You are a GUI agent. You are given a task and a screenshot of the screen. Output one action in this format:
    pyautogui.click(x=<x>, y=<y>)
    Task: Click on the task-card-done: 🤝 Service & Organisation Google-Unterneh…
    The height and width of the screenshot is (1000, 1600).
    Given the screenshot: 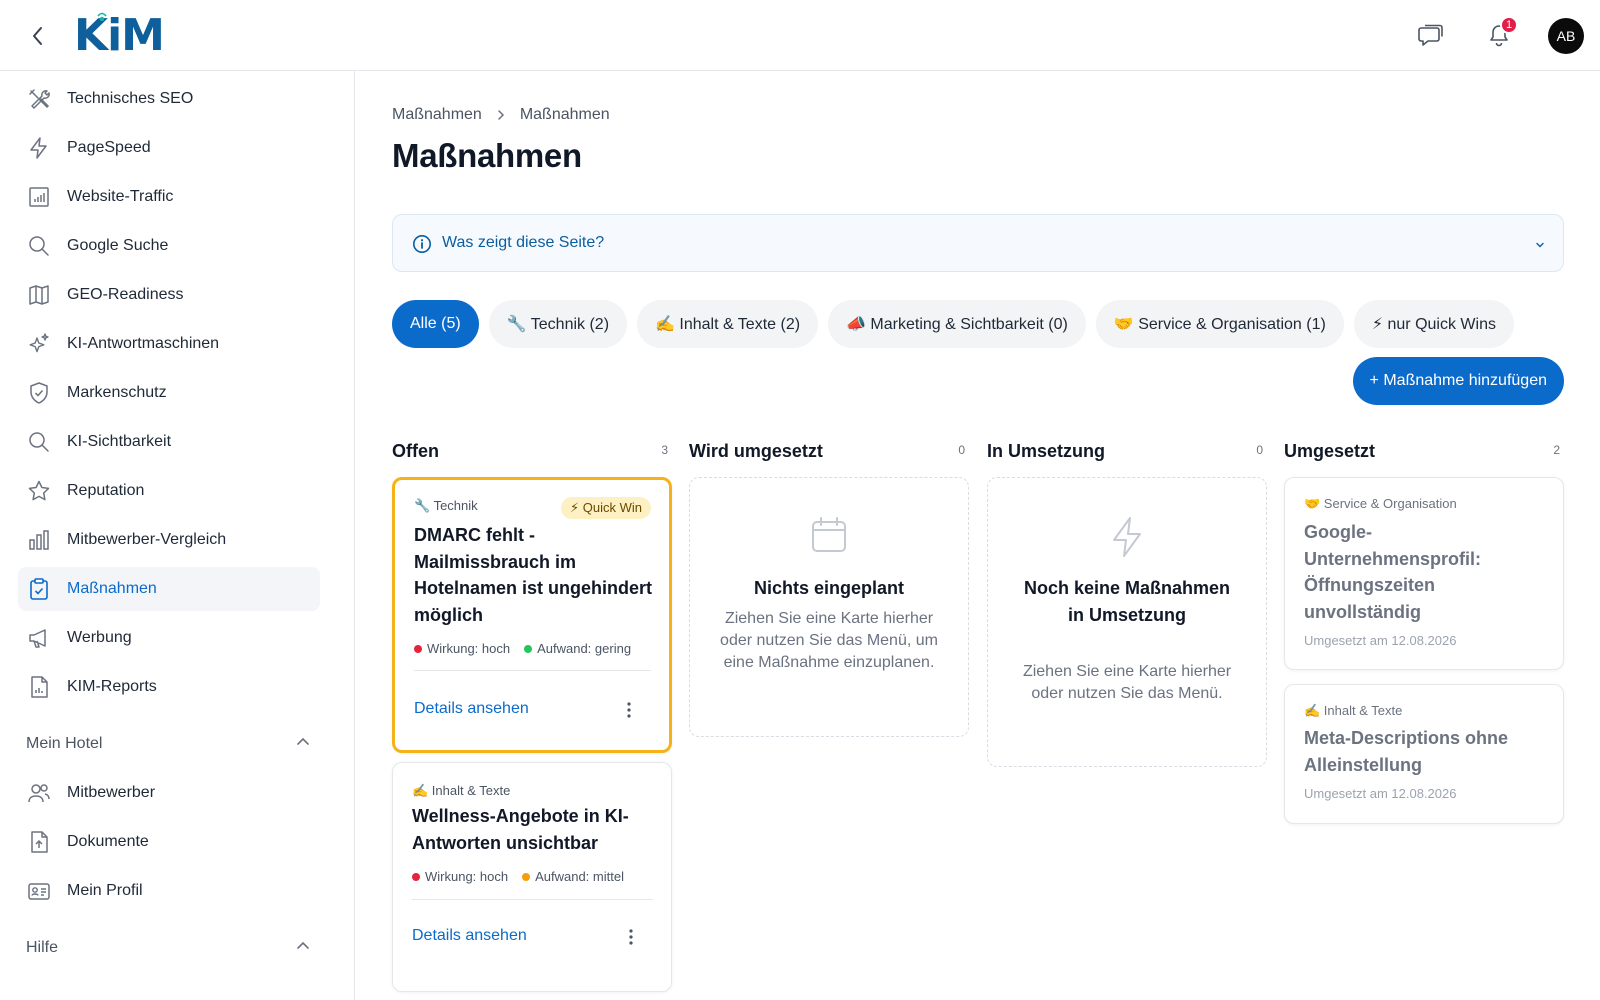 What is the action you would take?
    pyautogui.click(x=1424, y=573)
    